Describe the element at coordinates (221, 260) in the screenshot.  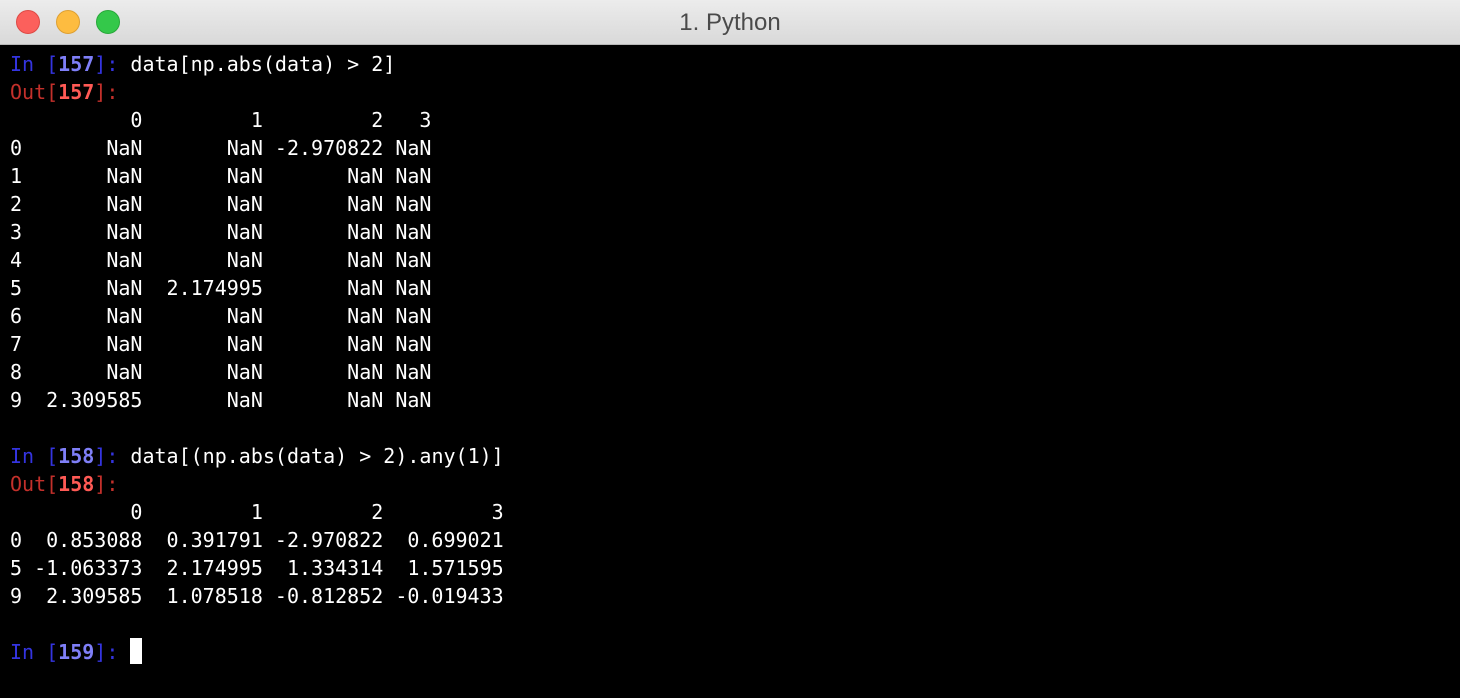
I see `table-row: 4 NaN NaN NaN NaN` at that location.